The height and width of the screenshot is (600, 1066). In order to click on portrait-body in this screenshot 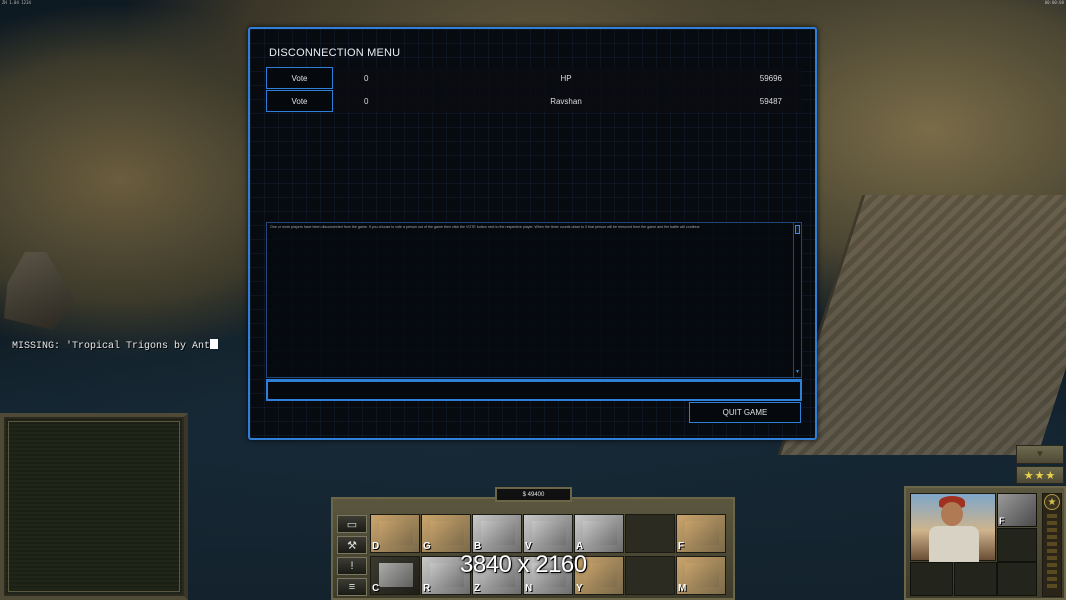, I will do `click(954, 544)`.